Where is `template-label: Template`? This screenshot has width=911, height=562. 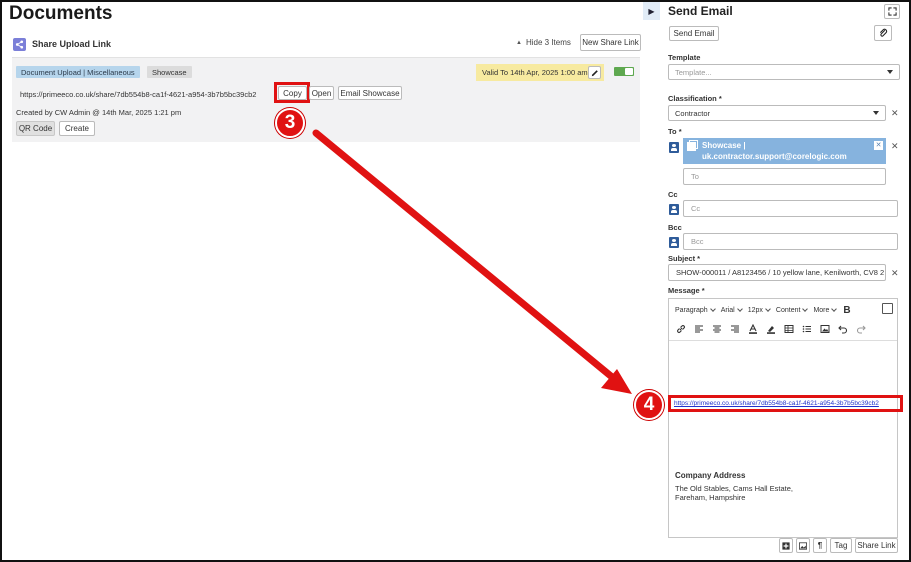 template-label: Template is located at coordinates (684, 57).